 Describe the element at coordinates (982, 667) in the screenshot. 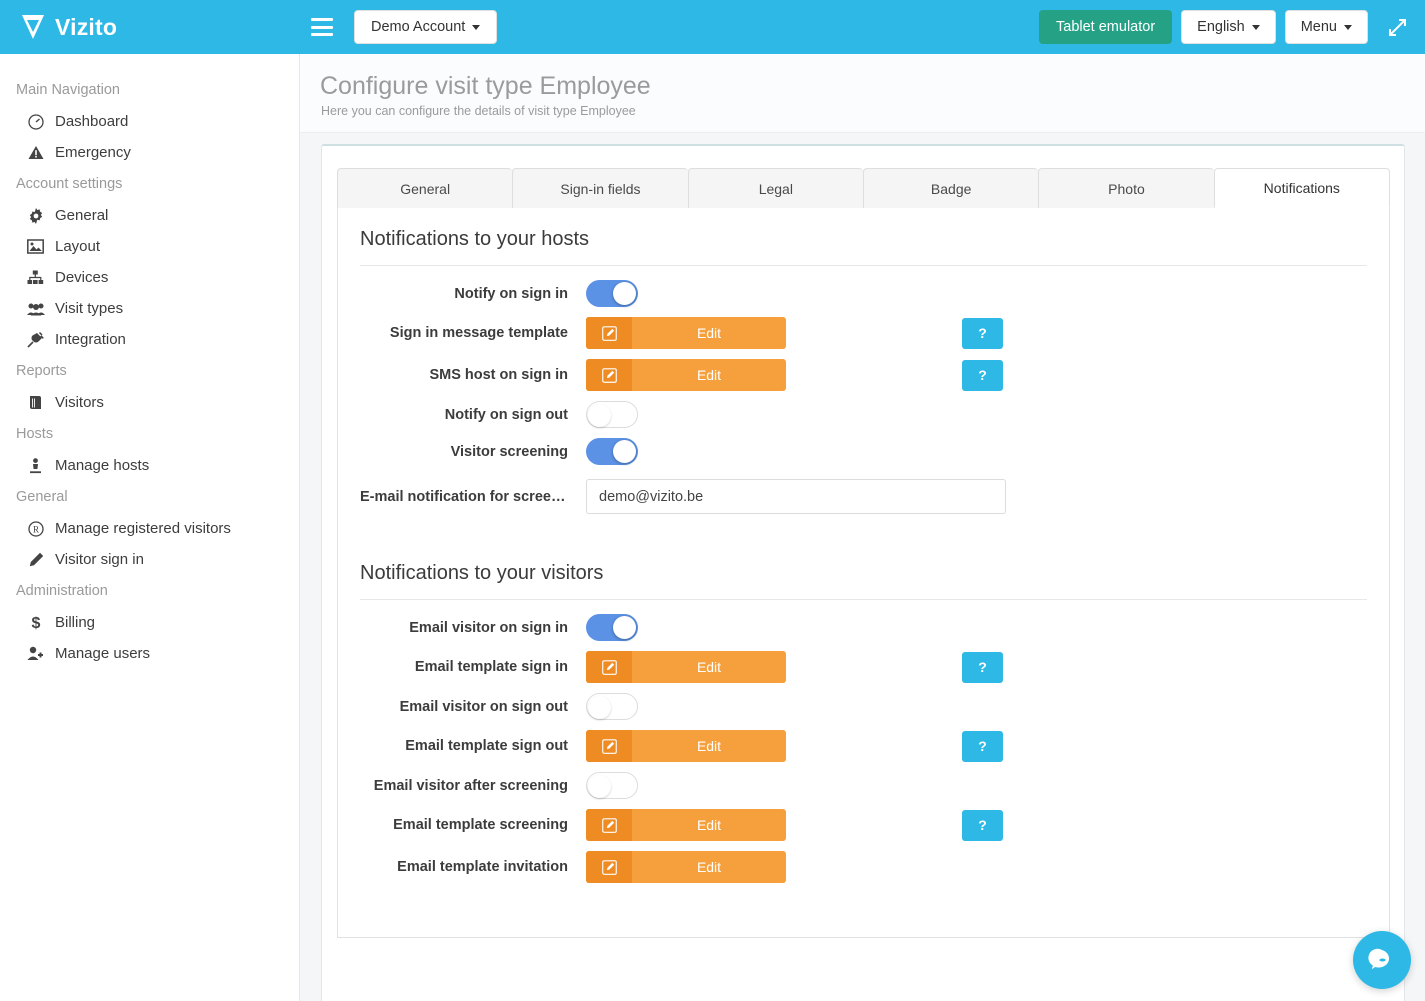

I see `email-template-sign-in-help-button: ?` at that location.